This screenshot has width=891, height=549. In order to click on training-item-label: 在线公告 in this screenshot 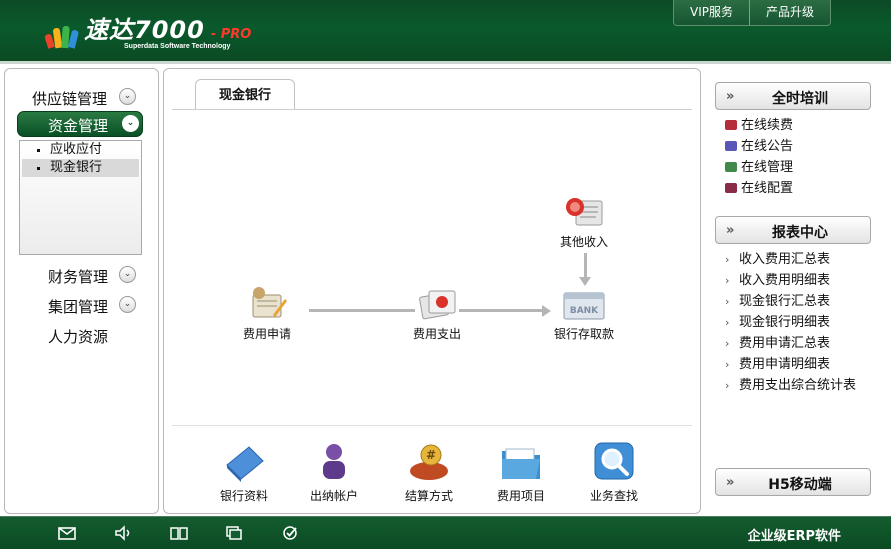, I will do `click(767, 146)`.